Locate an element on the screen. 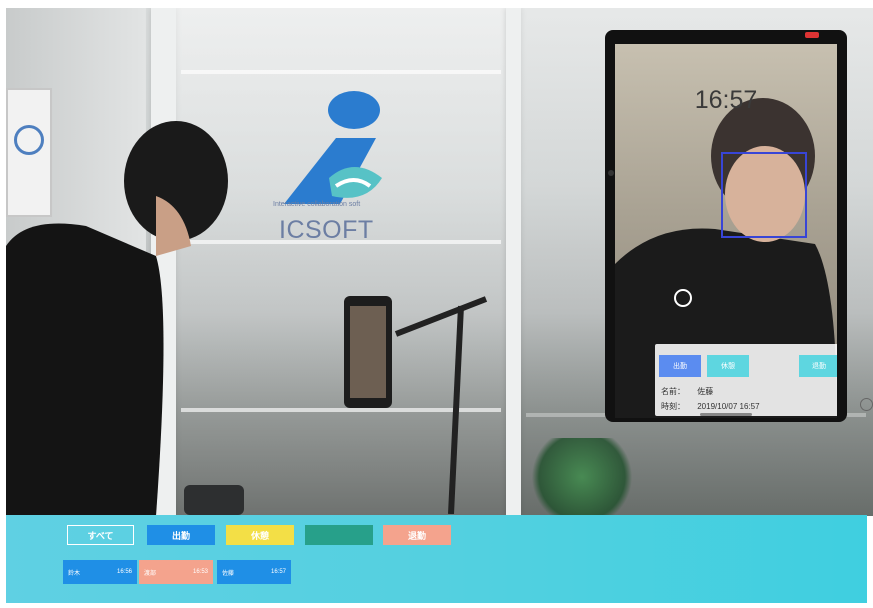 The height and width of the screenshot is (608, 873). clock-out-button: 退勤 is located at coordinates (818, 366).